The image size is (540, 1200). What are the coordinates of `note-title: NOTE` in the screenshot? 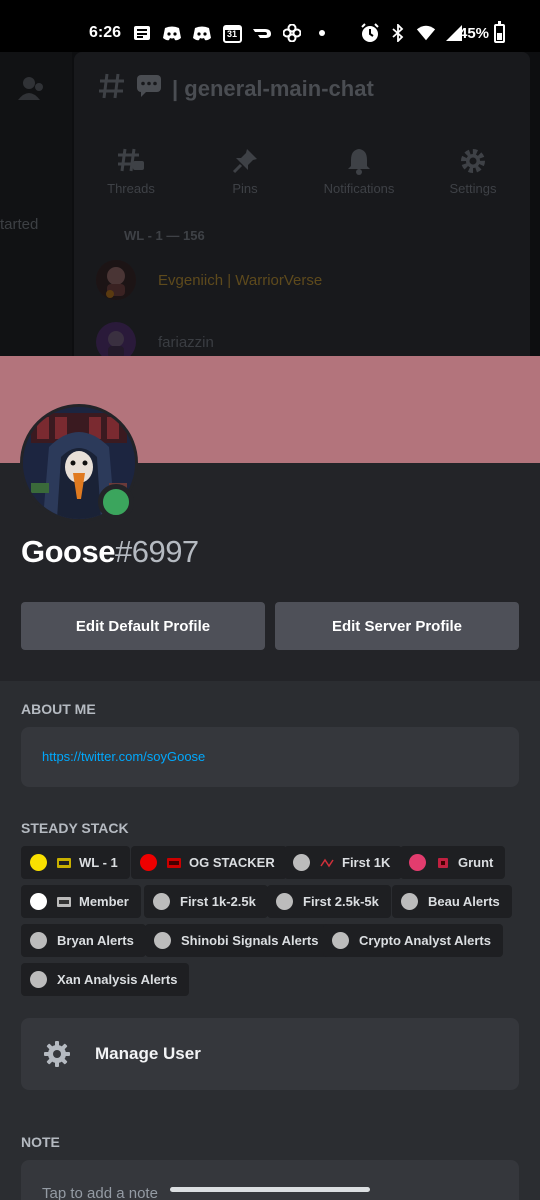 It's located at (40, 1142).